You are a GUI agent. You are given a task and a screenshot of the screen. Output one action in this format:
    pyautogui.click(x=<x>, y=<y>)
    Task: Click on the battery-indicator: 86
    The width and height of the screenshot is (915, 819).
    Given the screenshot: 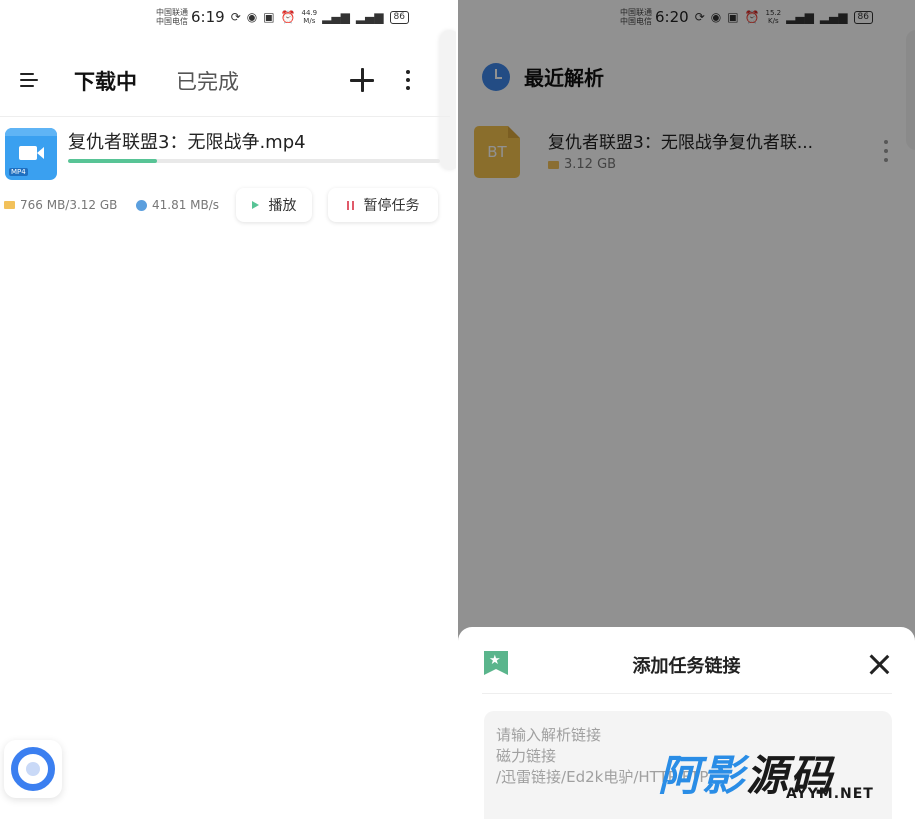 What is the action you would take?
    pyautogui.click(x=399, y=17)
    